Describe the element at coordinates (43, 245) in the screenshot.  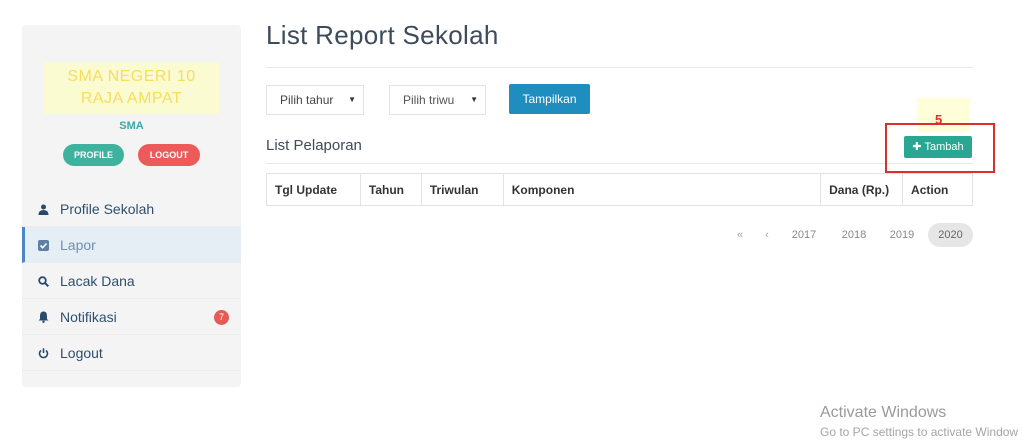
I see `check-square-icon` at that location.